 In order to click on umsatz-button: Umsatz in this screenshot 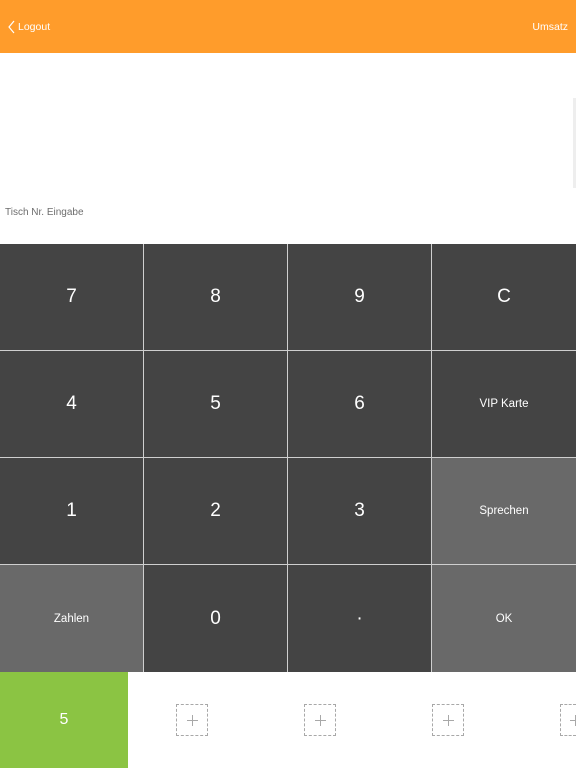, I will do `click(550, 27)`.